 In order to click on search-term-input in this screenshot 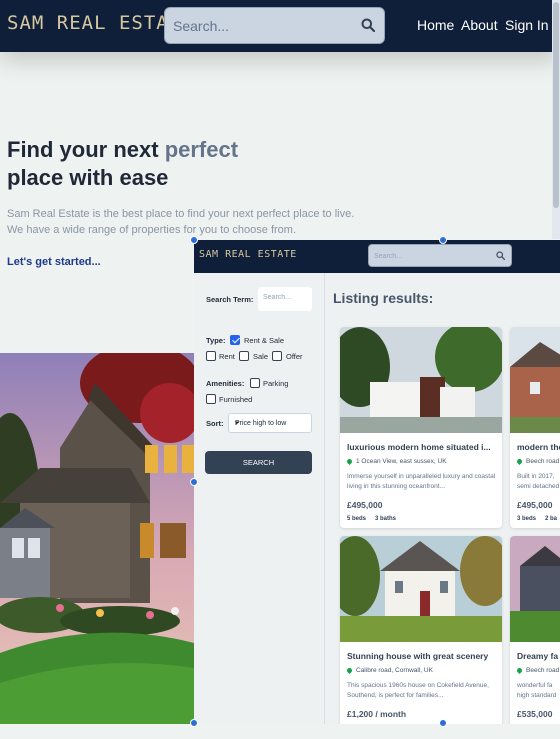, I will do `click(285, 297)`.